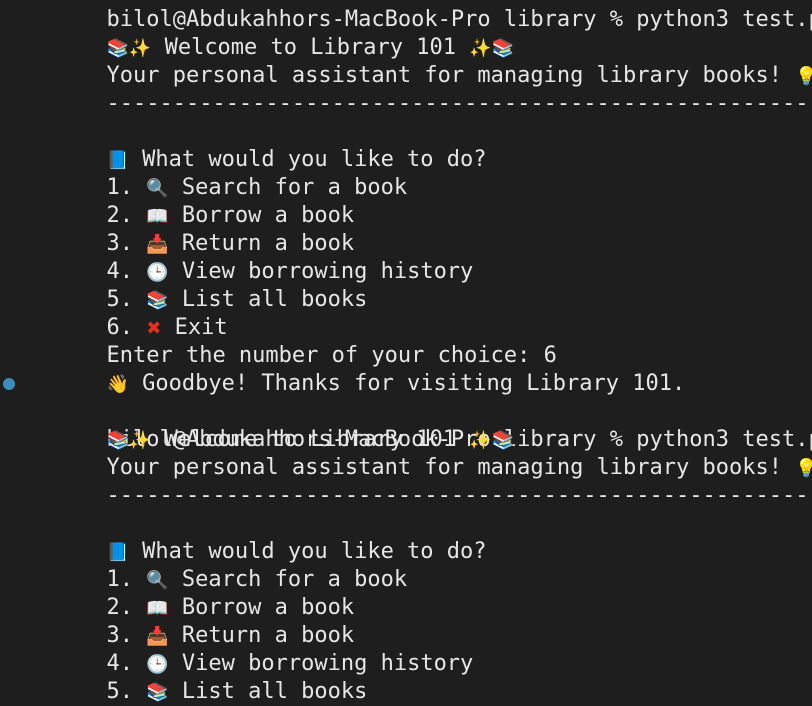 The height and width of the screenshot is (706, 812). I want to click on terminal-line-choice: Enter the number of your choice: 6, so click(419, 341).